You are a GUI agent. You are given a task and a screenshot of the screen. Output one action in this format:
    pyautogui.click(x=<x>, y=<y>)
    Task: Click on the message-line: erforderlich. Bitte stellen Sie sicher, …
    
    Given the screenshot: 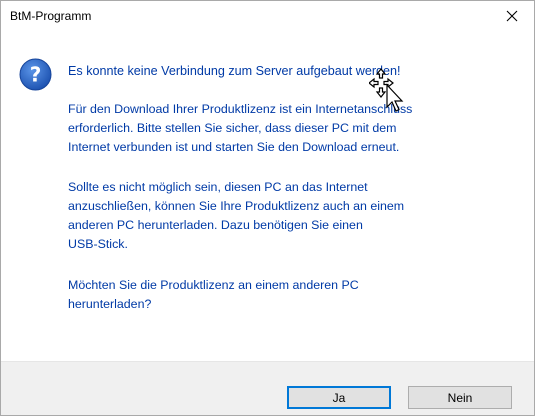 What is the action you would take?
    pyautogui.click(x=232, y=128)
    